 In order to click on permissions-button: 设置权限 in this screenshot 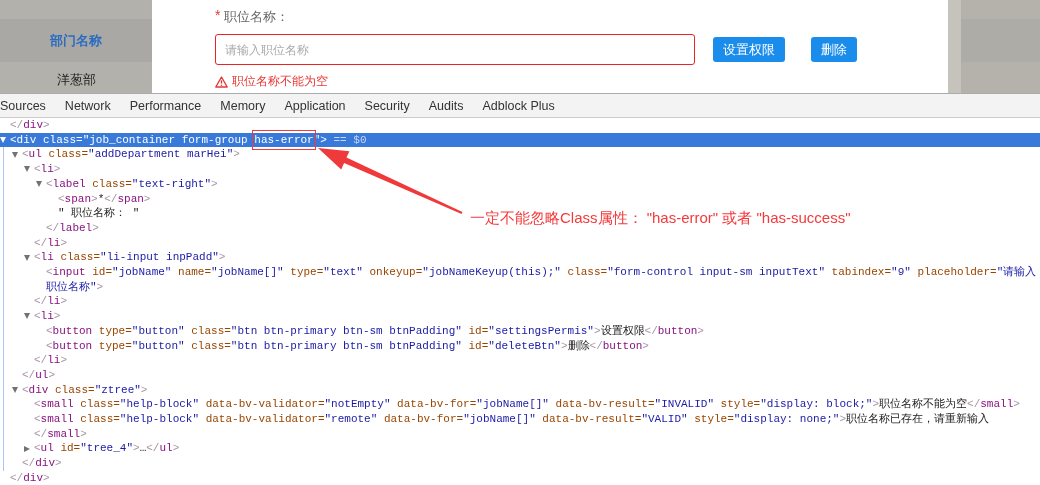, I will do `click(749, 49)`.